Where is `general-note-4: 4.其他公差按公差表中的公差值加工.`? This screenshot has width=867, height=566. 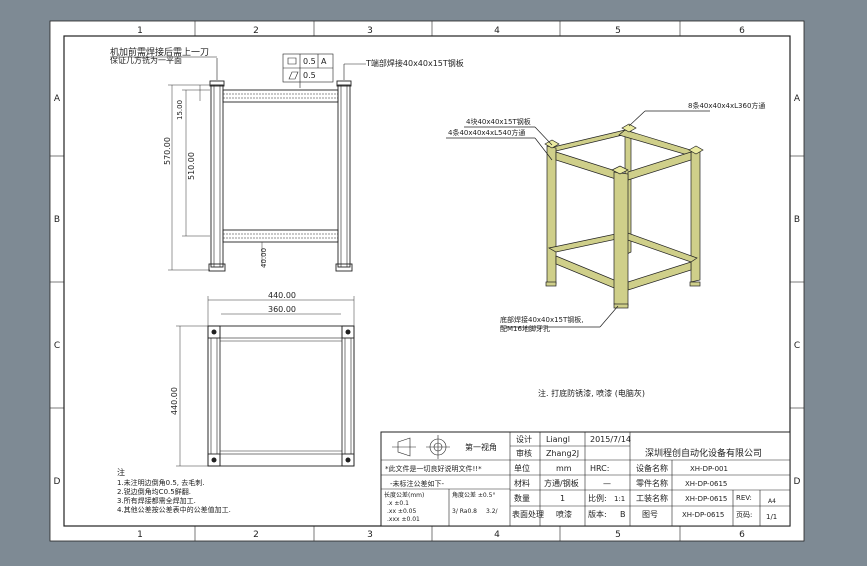 general-note-4: 4.其他公差按公差表中的公差值加工. is located at coordinates (174, 509).